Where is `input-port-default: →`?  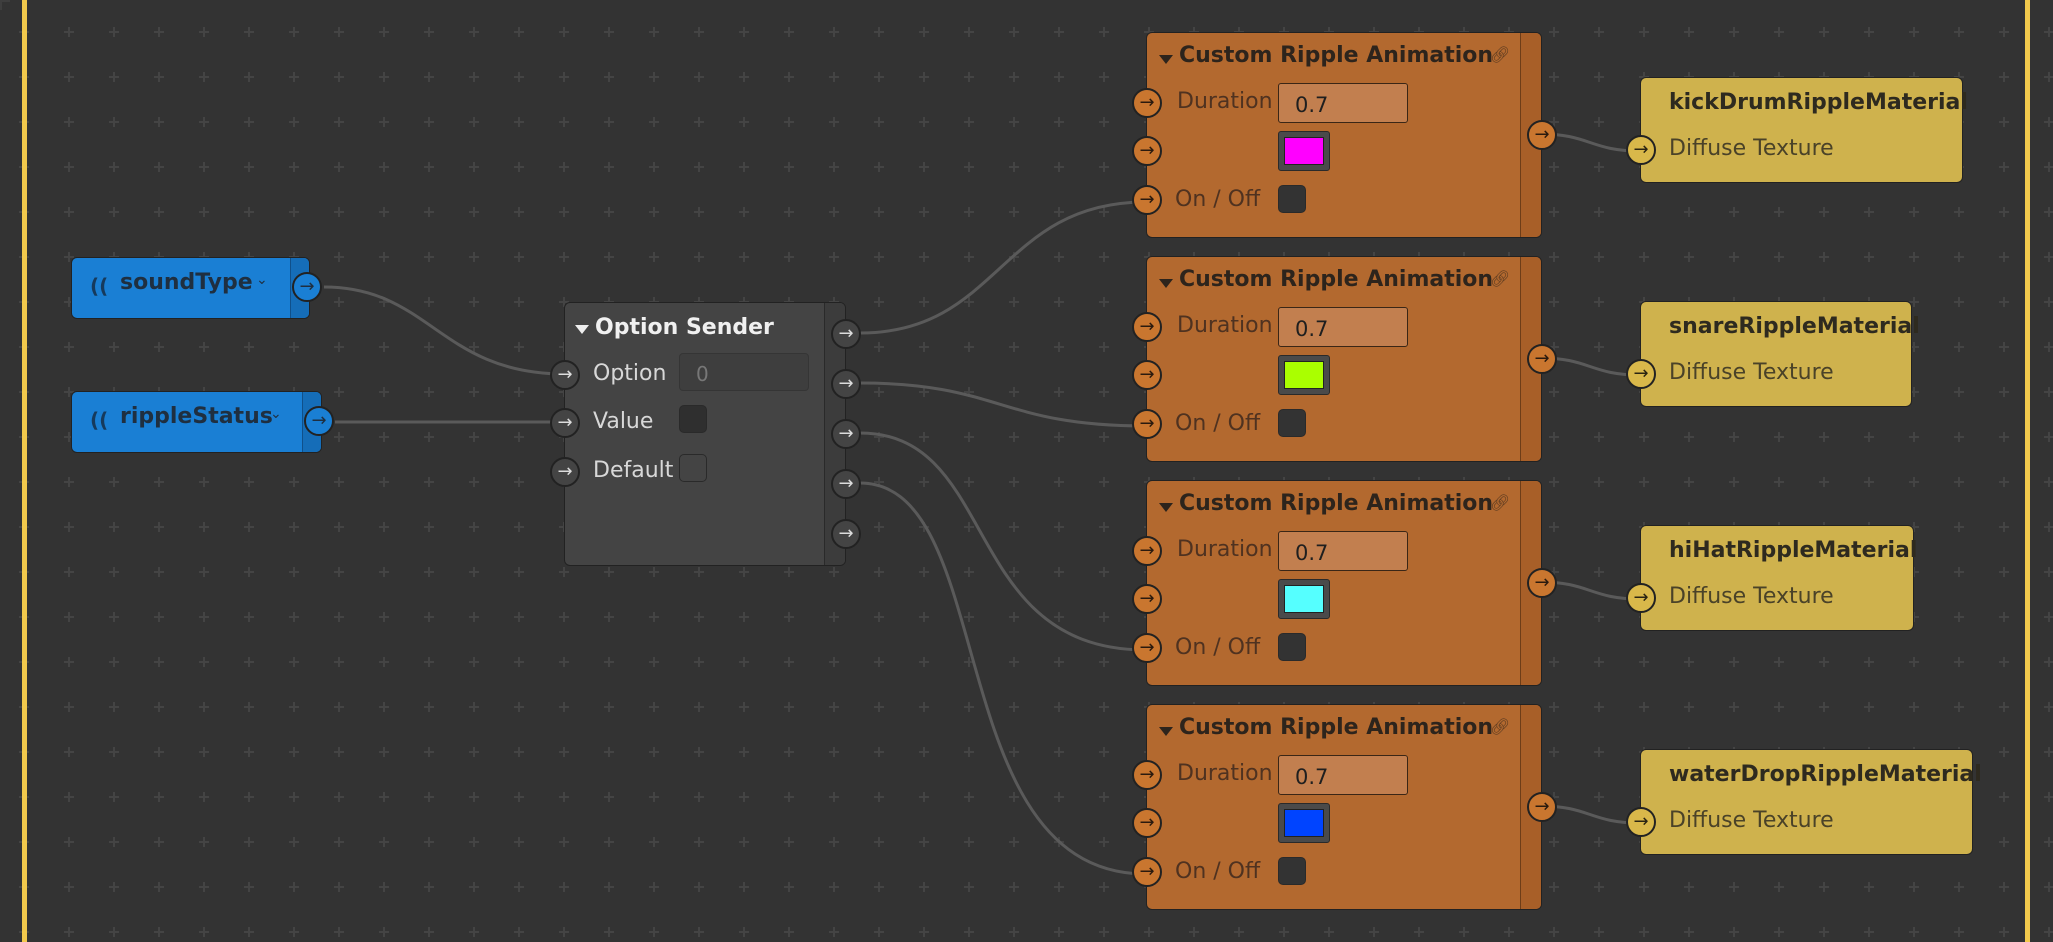
input-port-default: → is located at coordinates (565, 472).